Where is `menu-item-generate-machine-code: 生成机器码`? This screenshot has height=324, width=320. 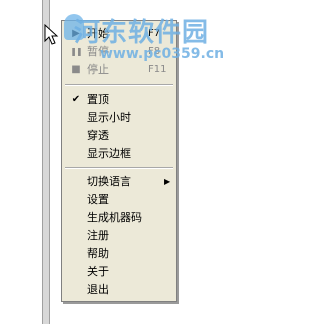 menu-item-generate-machine-code: 生成机器码 is located at coordinates (119, 218).